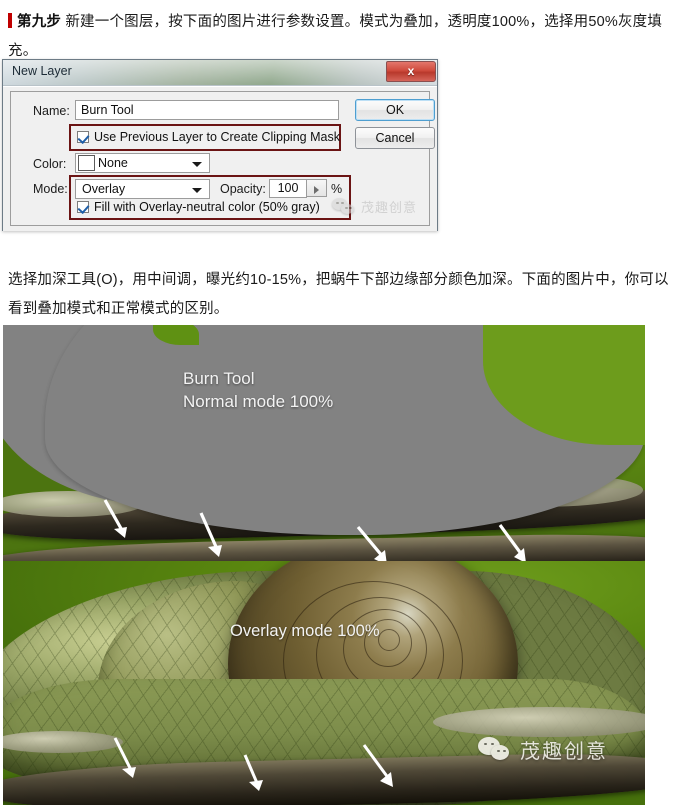 The image size is (678, 805). What do you see at coordinates (83, 207) in the screenshot?
I see `fill-neutral-checkbox` at bounding box center [83, 207].